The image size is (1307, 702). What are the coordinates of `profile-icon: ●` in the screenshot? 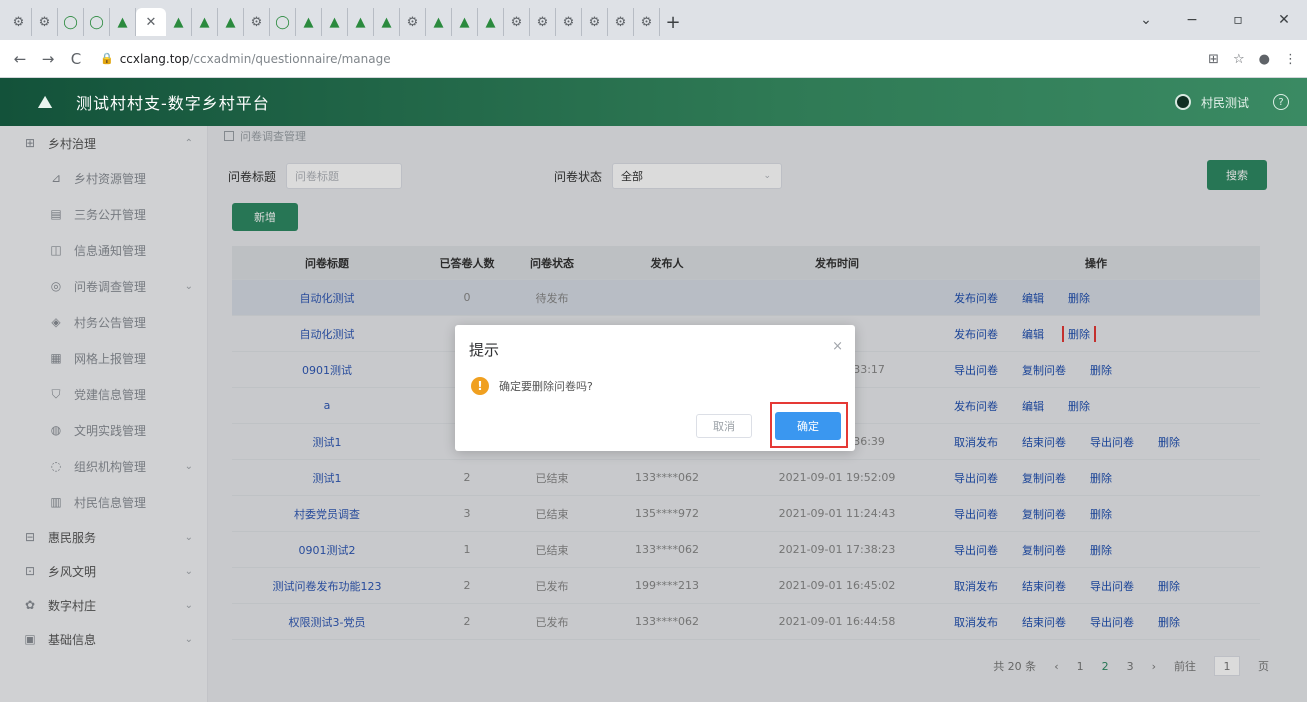 It's located at (1264, 59).